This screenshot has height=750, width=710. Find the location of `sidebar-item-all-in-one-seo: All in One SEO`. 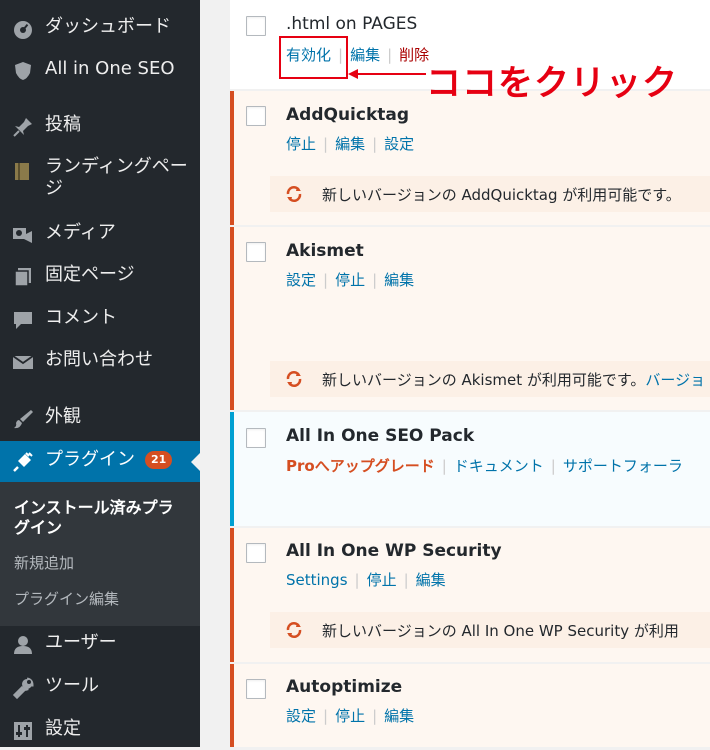

sidebar-item-all-in-one-seo: All in One SEO is located at coordinates (100, 70).